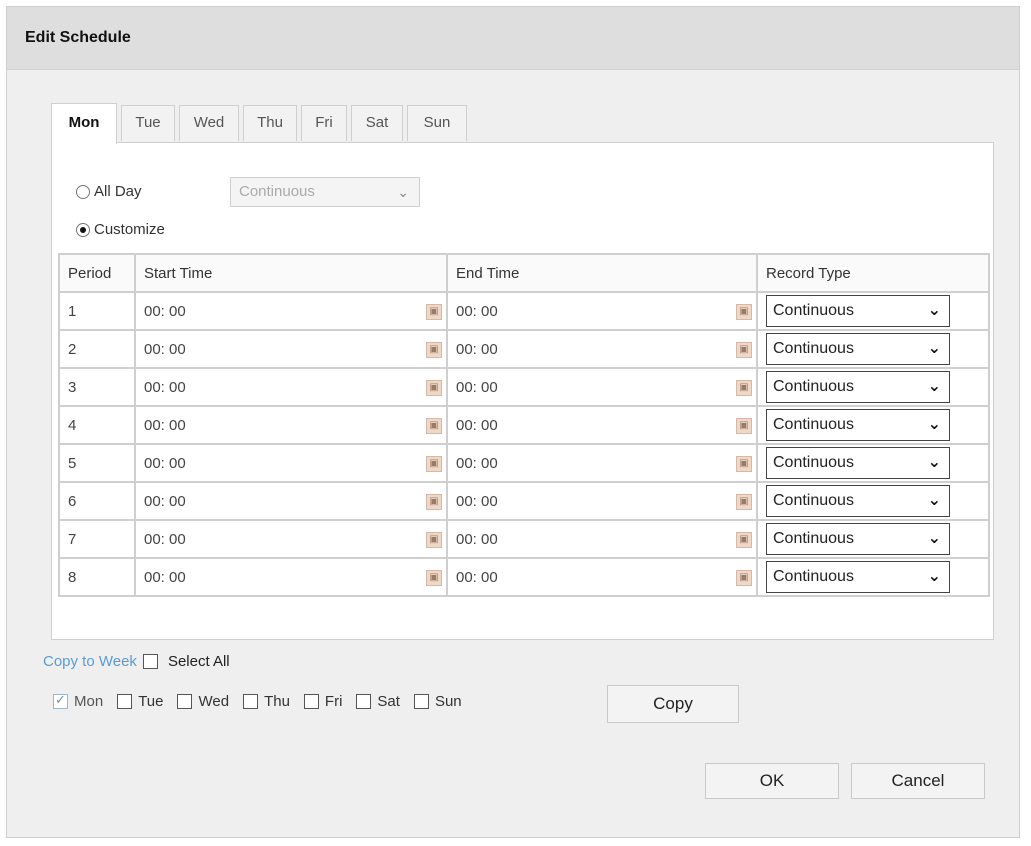 The image size is (1031, 846). Describe the element at coordinates (185, 701) in the screenshot. I see `copy-day-wed-checkbox` at that location.